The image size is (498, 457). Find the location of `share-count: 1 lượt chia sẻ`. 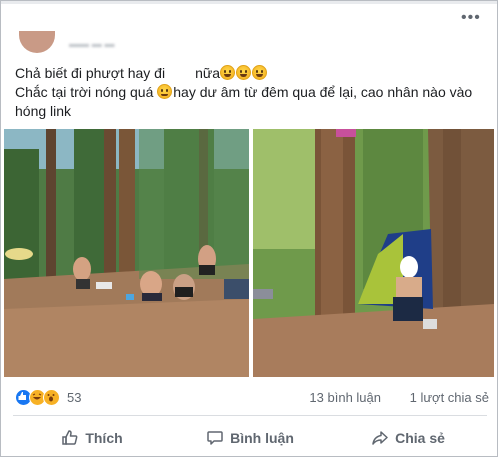

share-count: 1 lượt chia sẻ is located at coordinates (449, 397).